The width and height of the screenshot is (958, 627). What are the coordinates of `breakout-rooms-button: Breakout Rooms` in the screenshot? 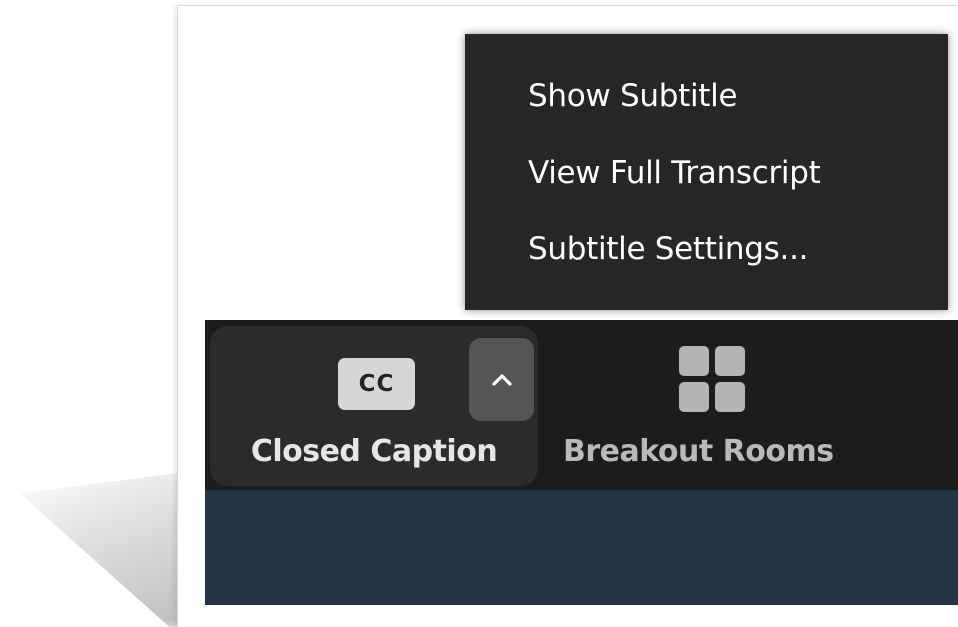 It's located at (715, 406).